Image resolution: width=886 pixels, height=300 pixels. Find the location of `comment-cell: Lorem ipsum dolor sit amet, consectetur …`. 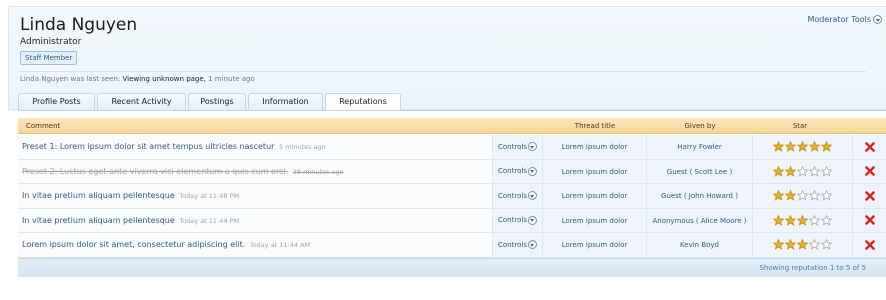

comment-cell: Lorem ipsum dolor sit amet, consectetur … is located at coordinates (255, 245).